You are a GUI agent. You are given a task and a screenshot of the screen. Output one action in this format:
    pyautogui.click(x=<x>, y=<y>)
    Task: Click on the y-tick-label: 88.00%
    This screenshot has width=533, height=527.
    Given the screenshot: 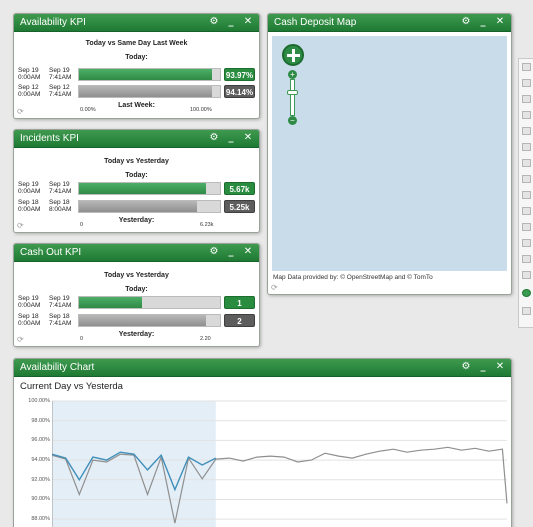 What is the action you would take?
    pyautogui.click(x=40, y=519)
    